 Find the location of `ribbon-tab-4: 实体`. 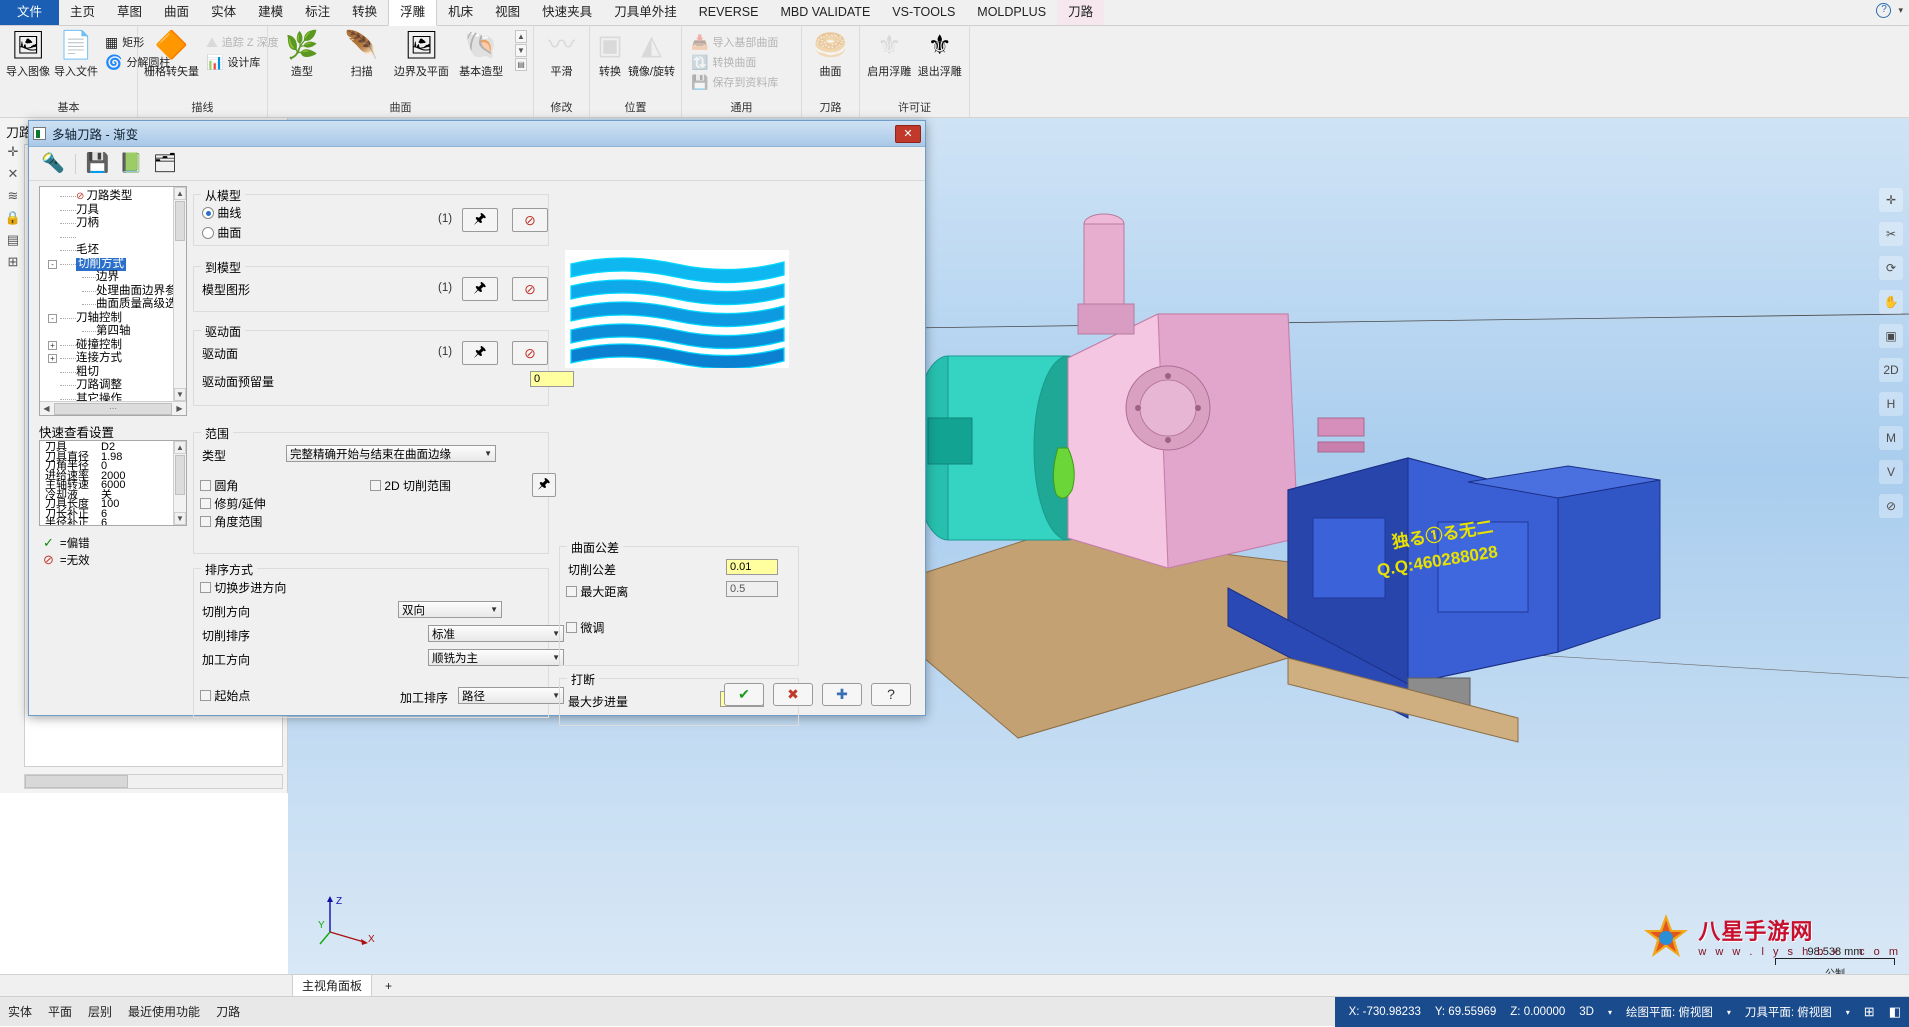

ribbon-tab-4: 实体 is located at coordinates (223, 12).